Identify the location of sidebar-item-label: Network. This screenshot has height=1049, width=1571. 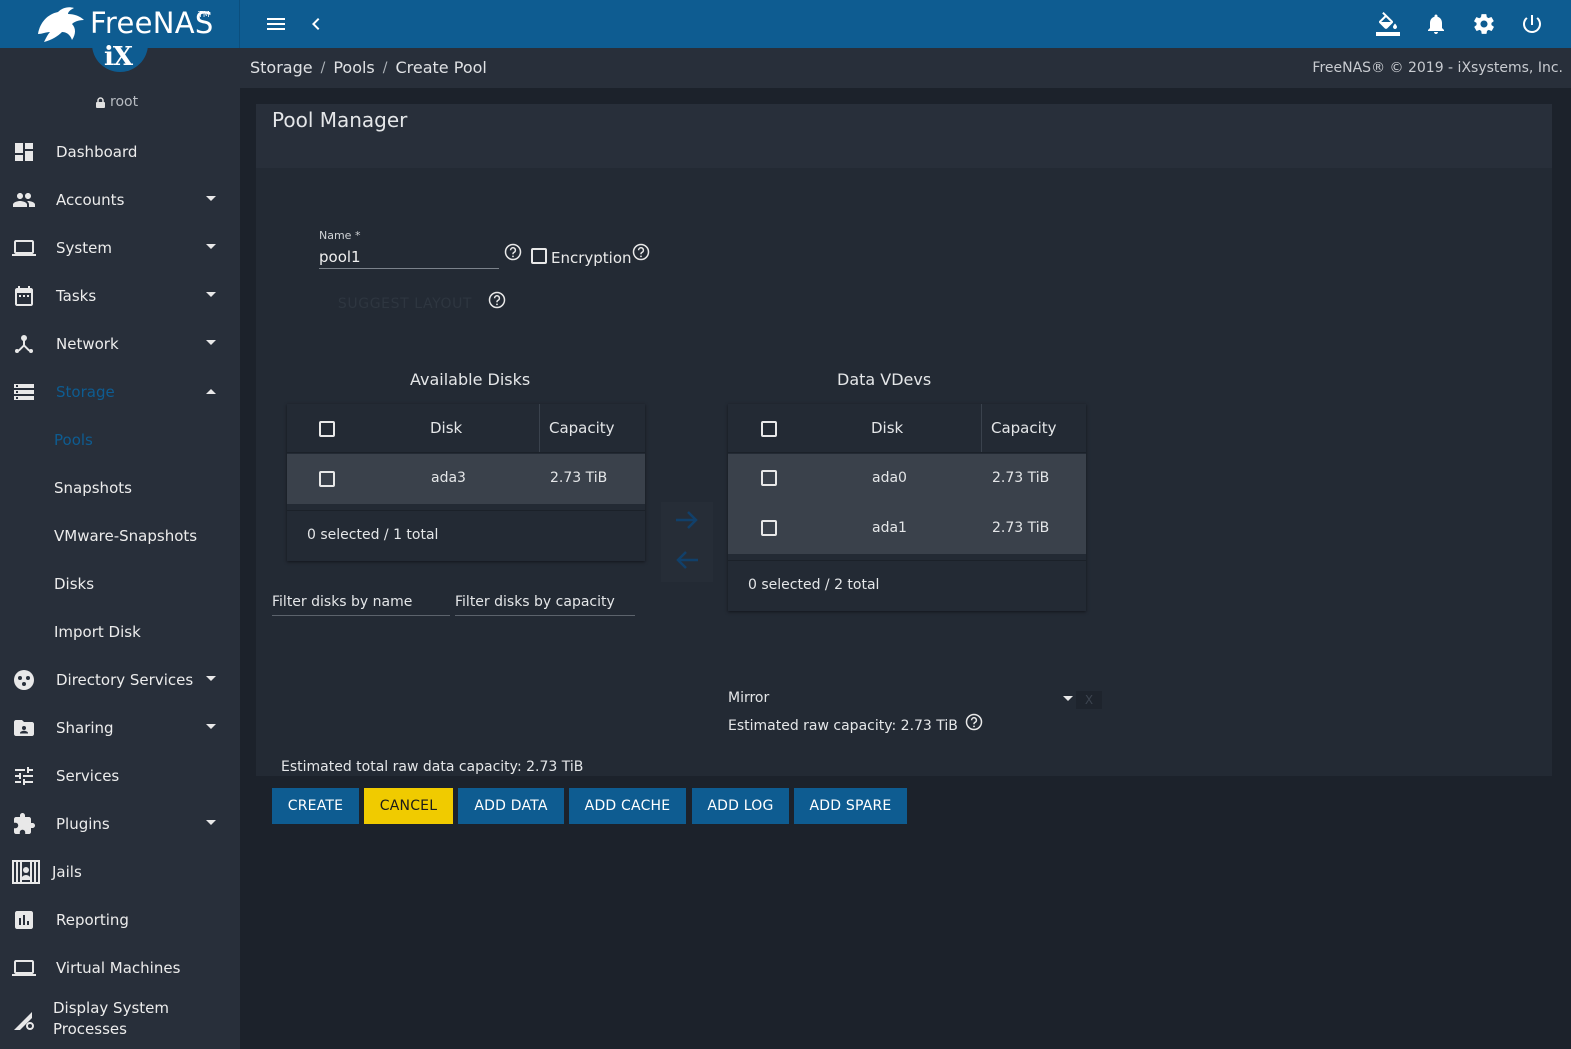
(87, 343).